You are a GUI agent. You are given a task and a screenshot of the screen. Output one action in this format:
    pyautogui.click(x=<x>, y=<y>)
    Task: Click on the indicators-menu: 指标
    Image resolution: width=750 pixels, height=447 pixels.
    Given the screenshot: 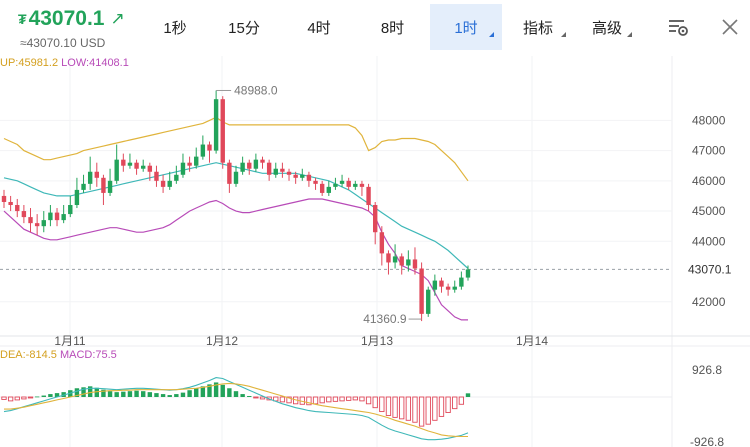 What is the action you would take?
    pyautogui.click(x=538, y=27)
    